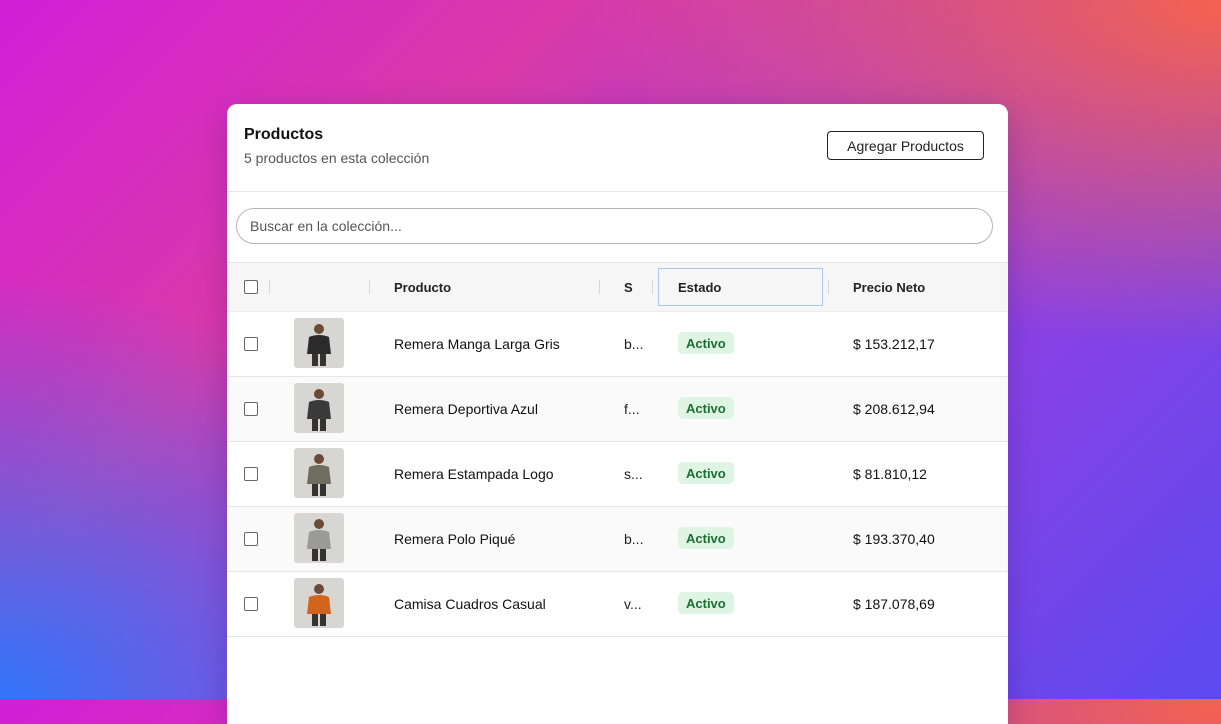 The width and height of the screenshot is (1221, 724). I want to click on column-header-precio: Precio Neto, so click(889, 287).